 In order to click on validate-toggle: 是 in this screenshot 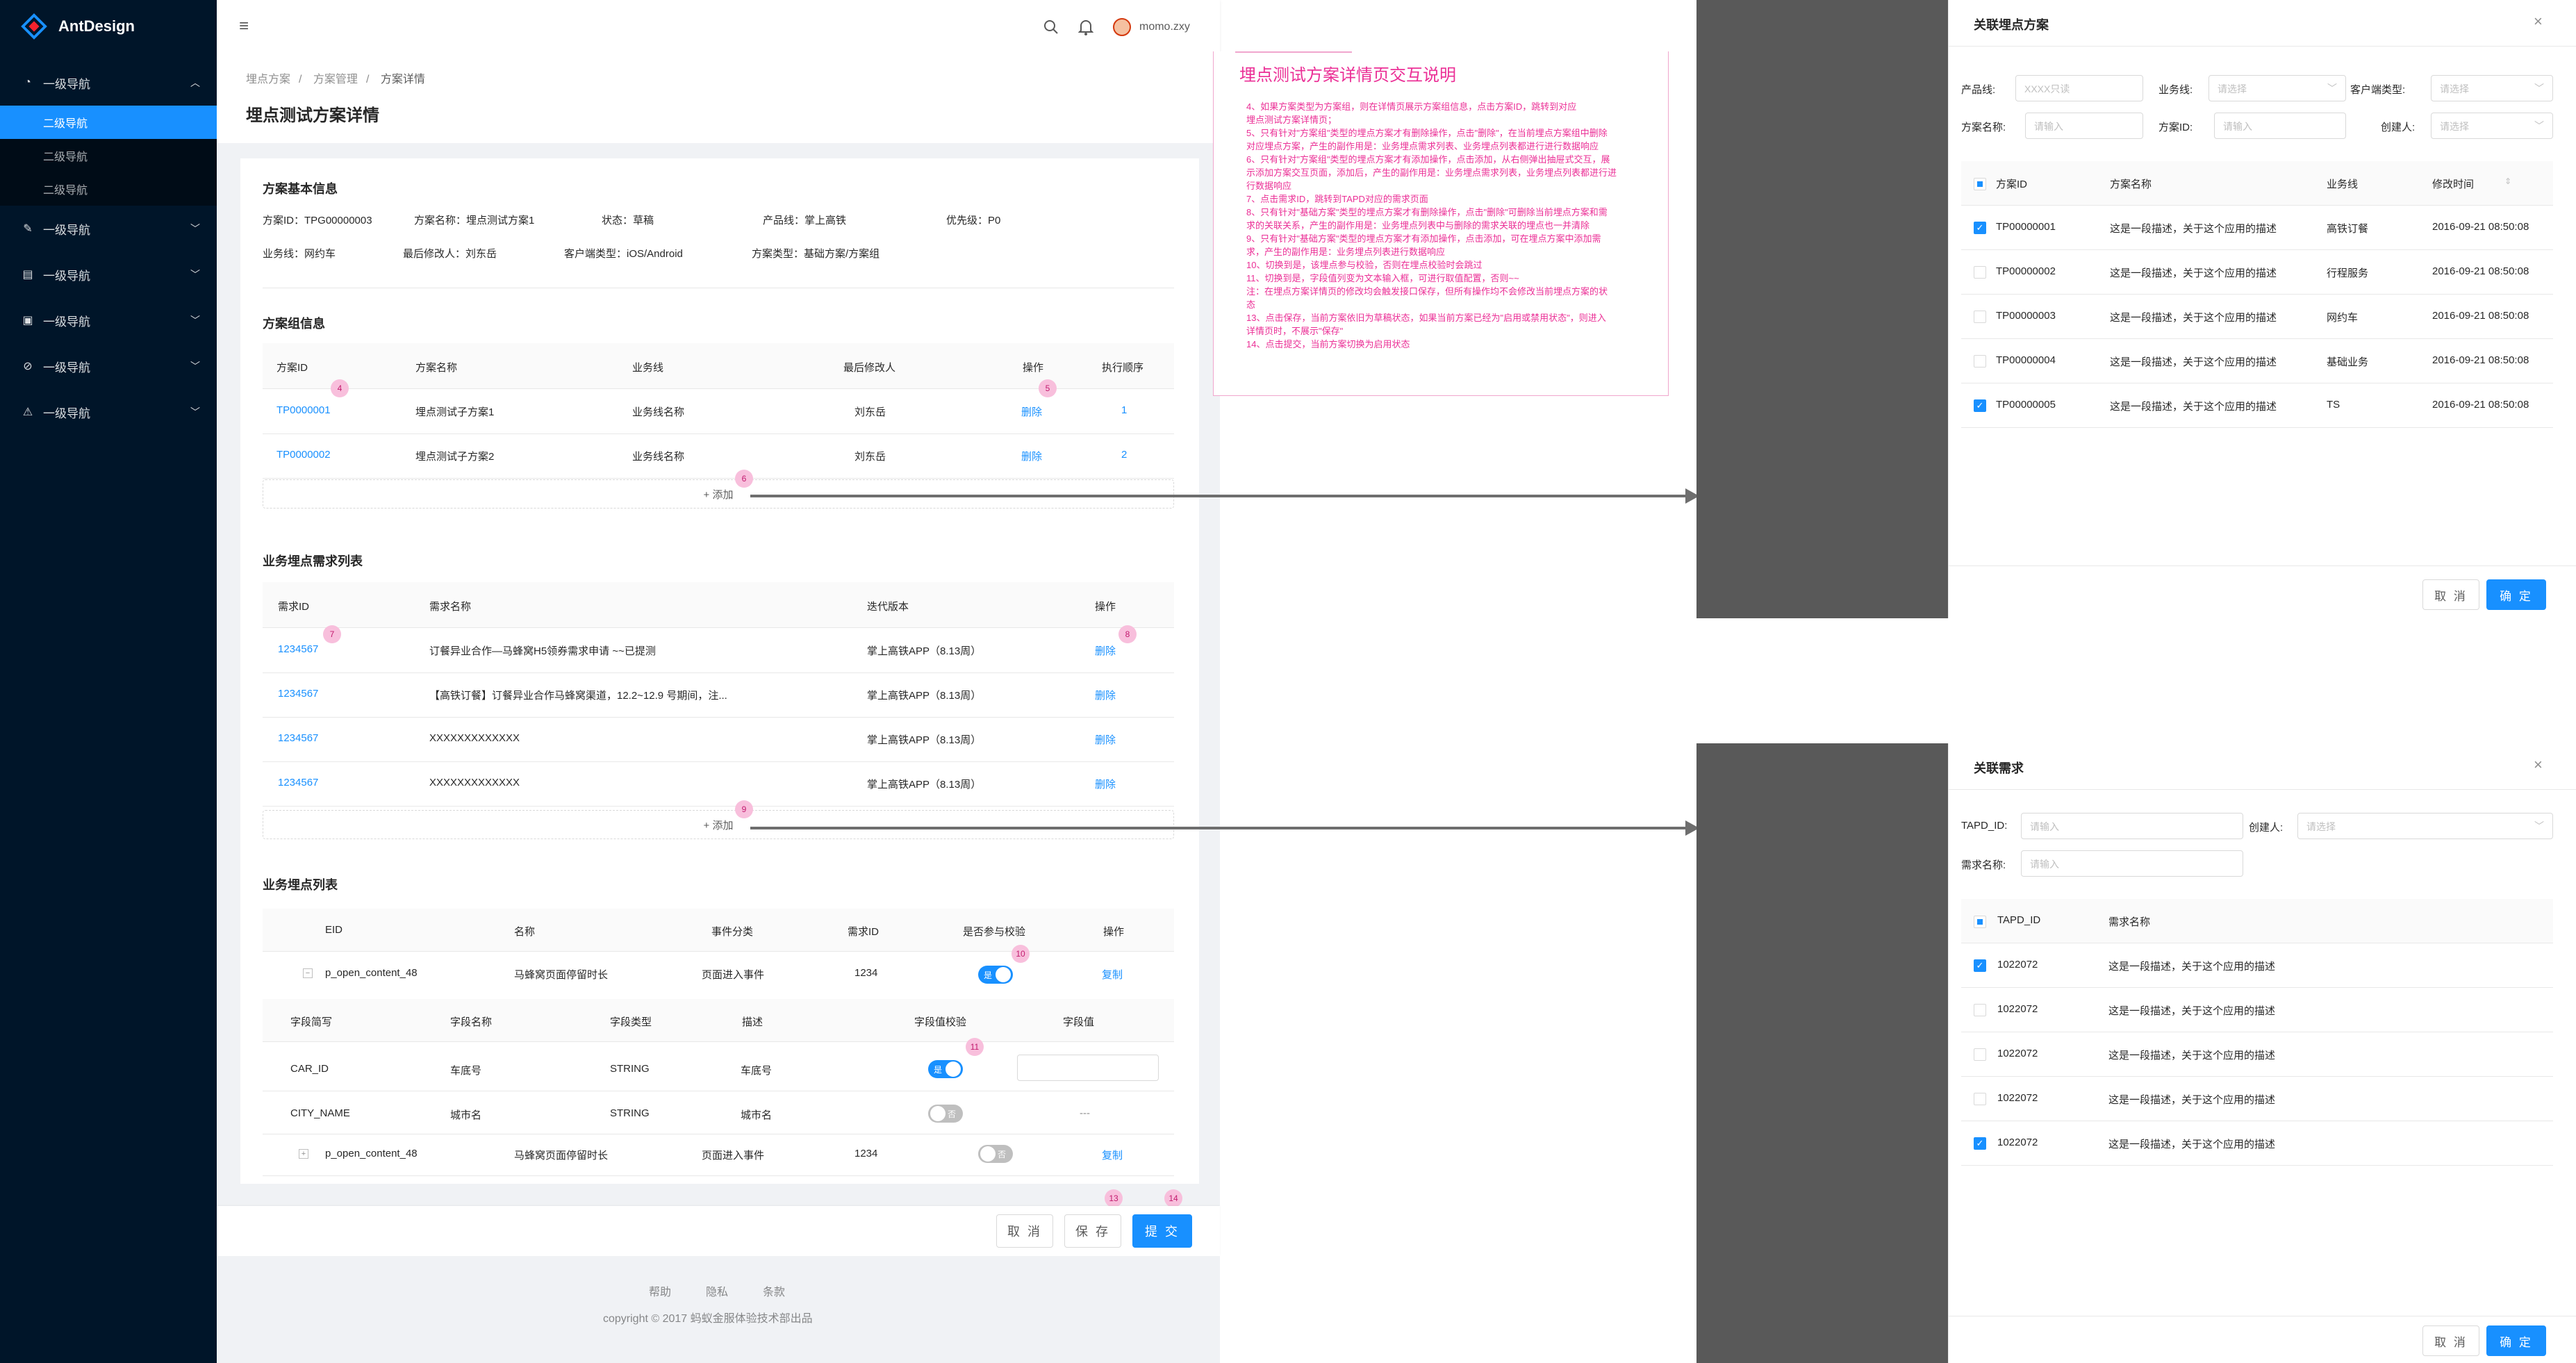, I will do `click(996, 975)`.